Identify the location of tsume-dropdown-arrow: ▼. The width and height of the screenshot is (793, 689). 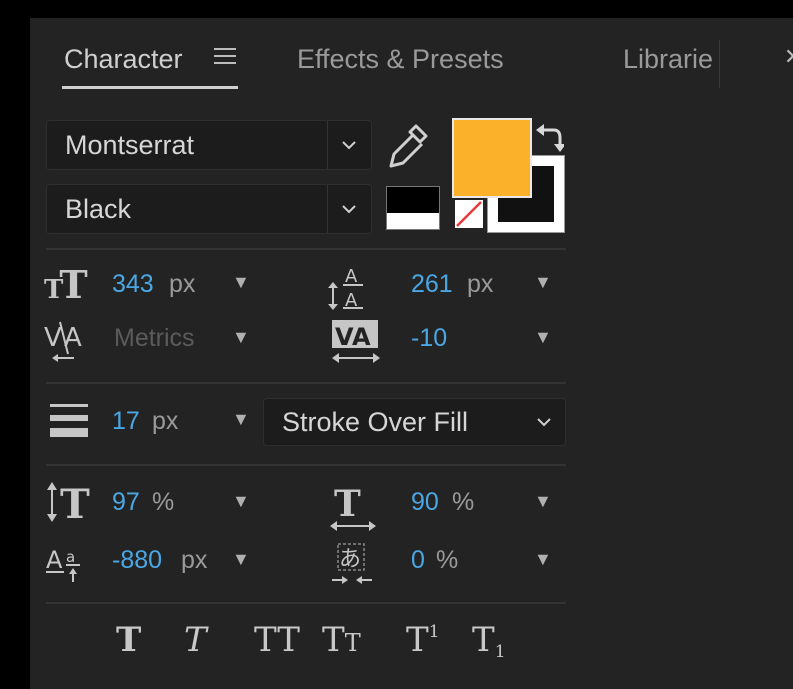
(543, 559).